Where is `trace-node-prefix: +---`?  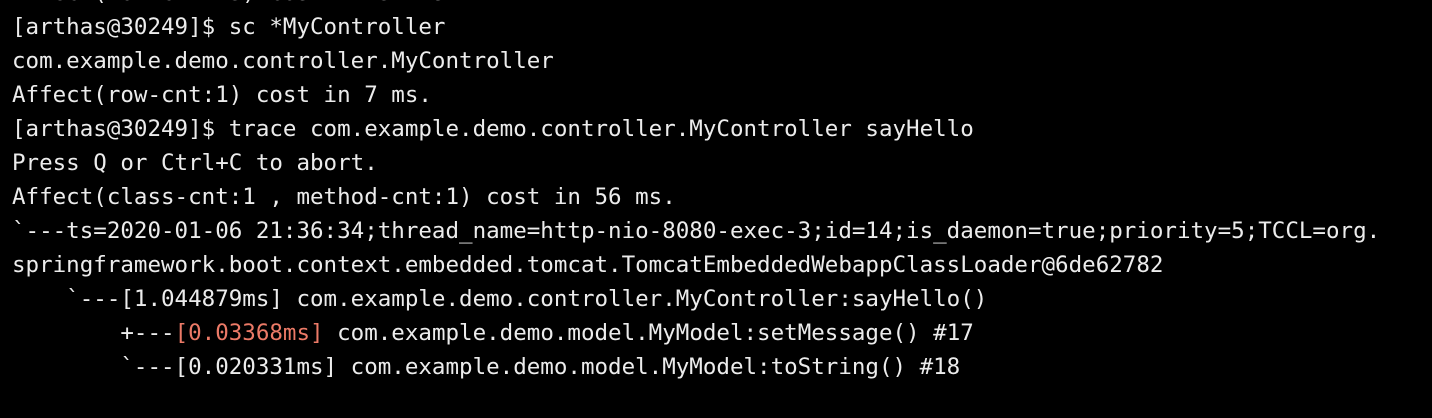 trace-node-prefix: +--- is located at coordinates (93, 333).